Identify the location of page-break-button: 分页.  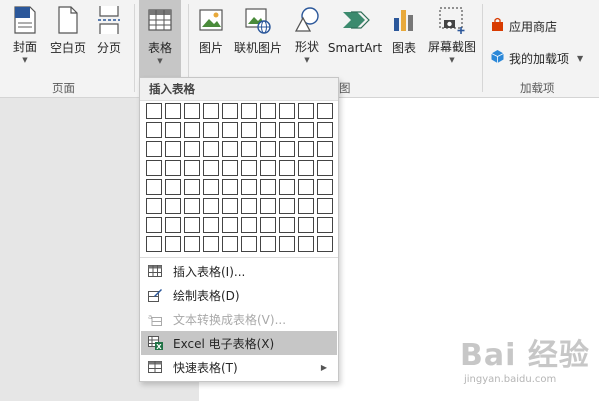
(109, 32).